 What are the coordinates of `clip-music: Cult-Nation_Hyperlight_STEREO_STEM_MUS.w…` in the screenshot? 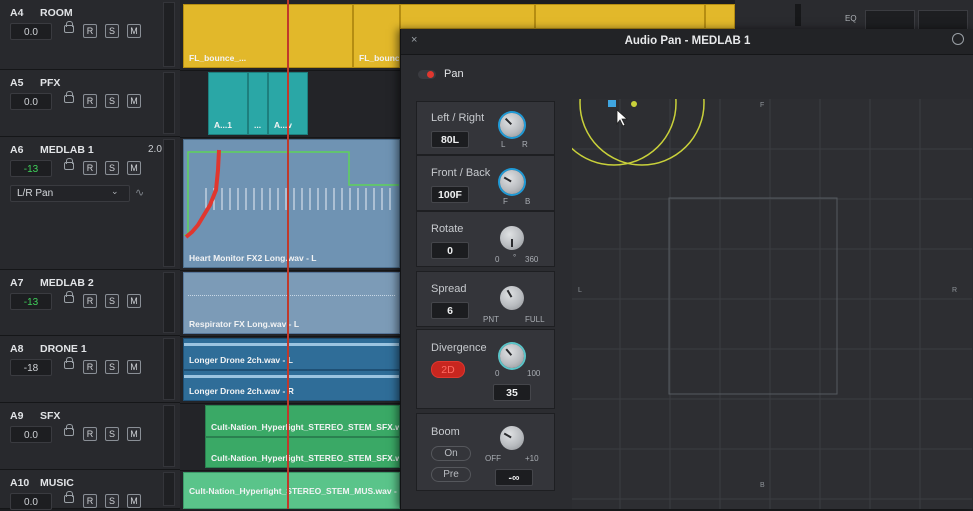 It's located at (291, 490).